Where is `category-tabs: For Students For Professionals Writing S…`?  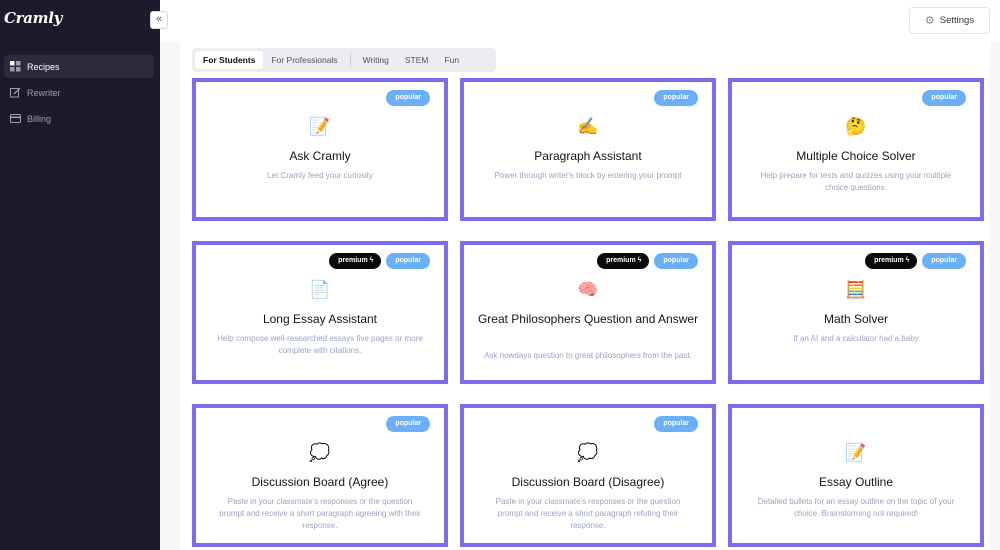 category-tabs: For Students For Professionals Writing S… is located at coordinates (344, 60).